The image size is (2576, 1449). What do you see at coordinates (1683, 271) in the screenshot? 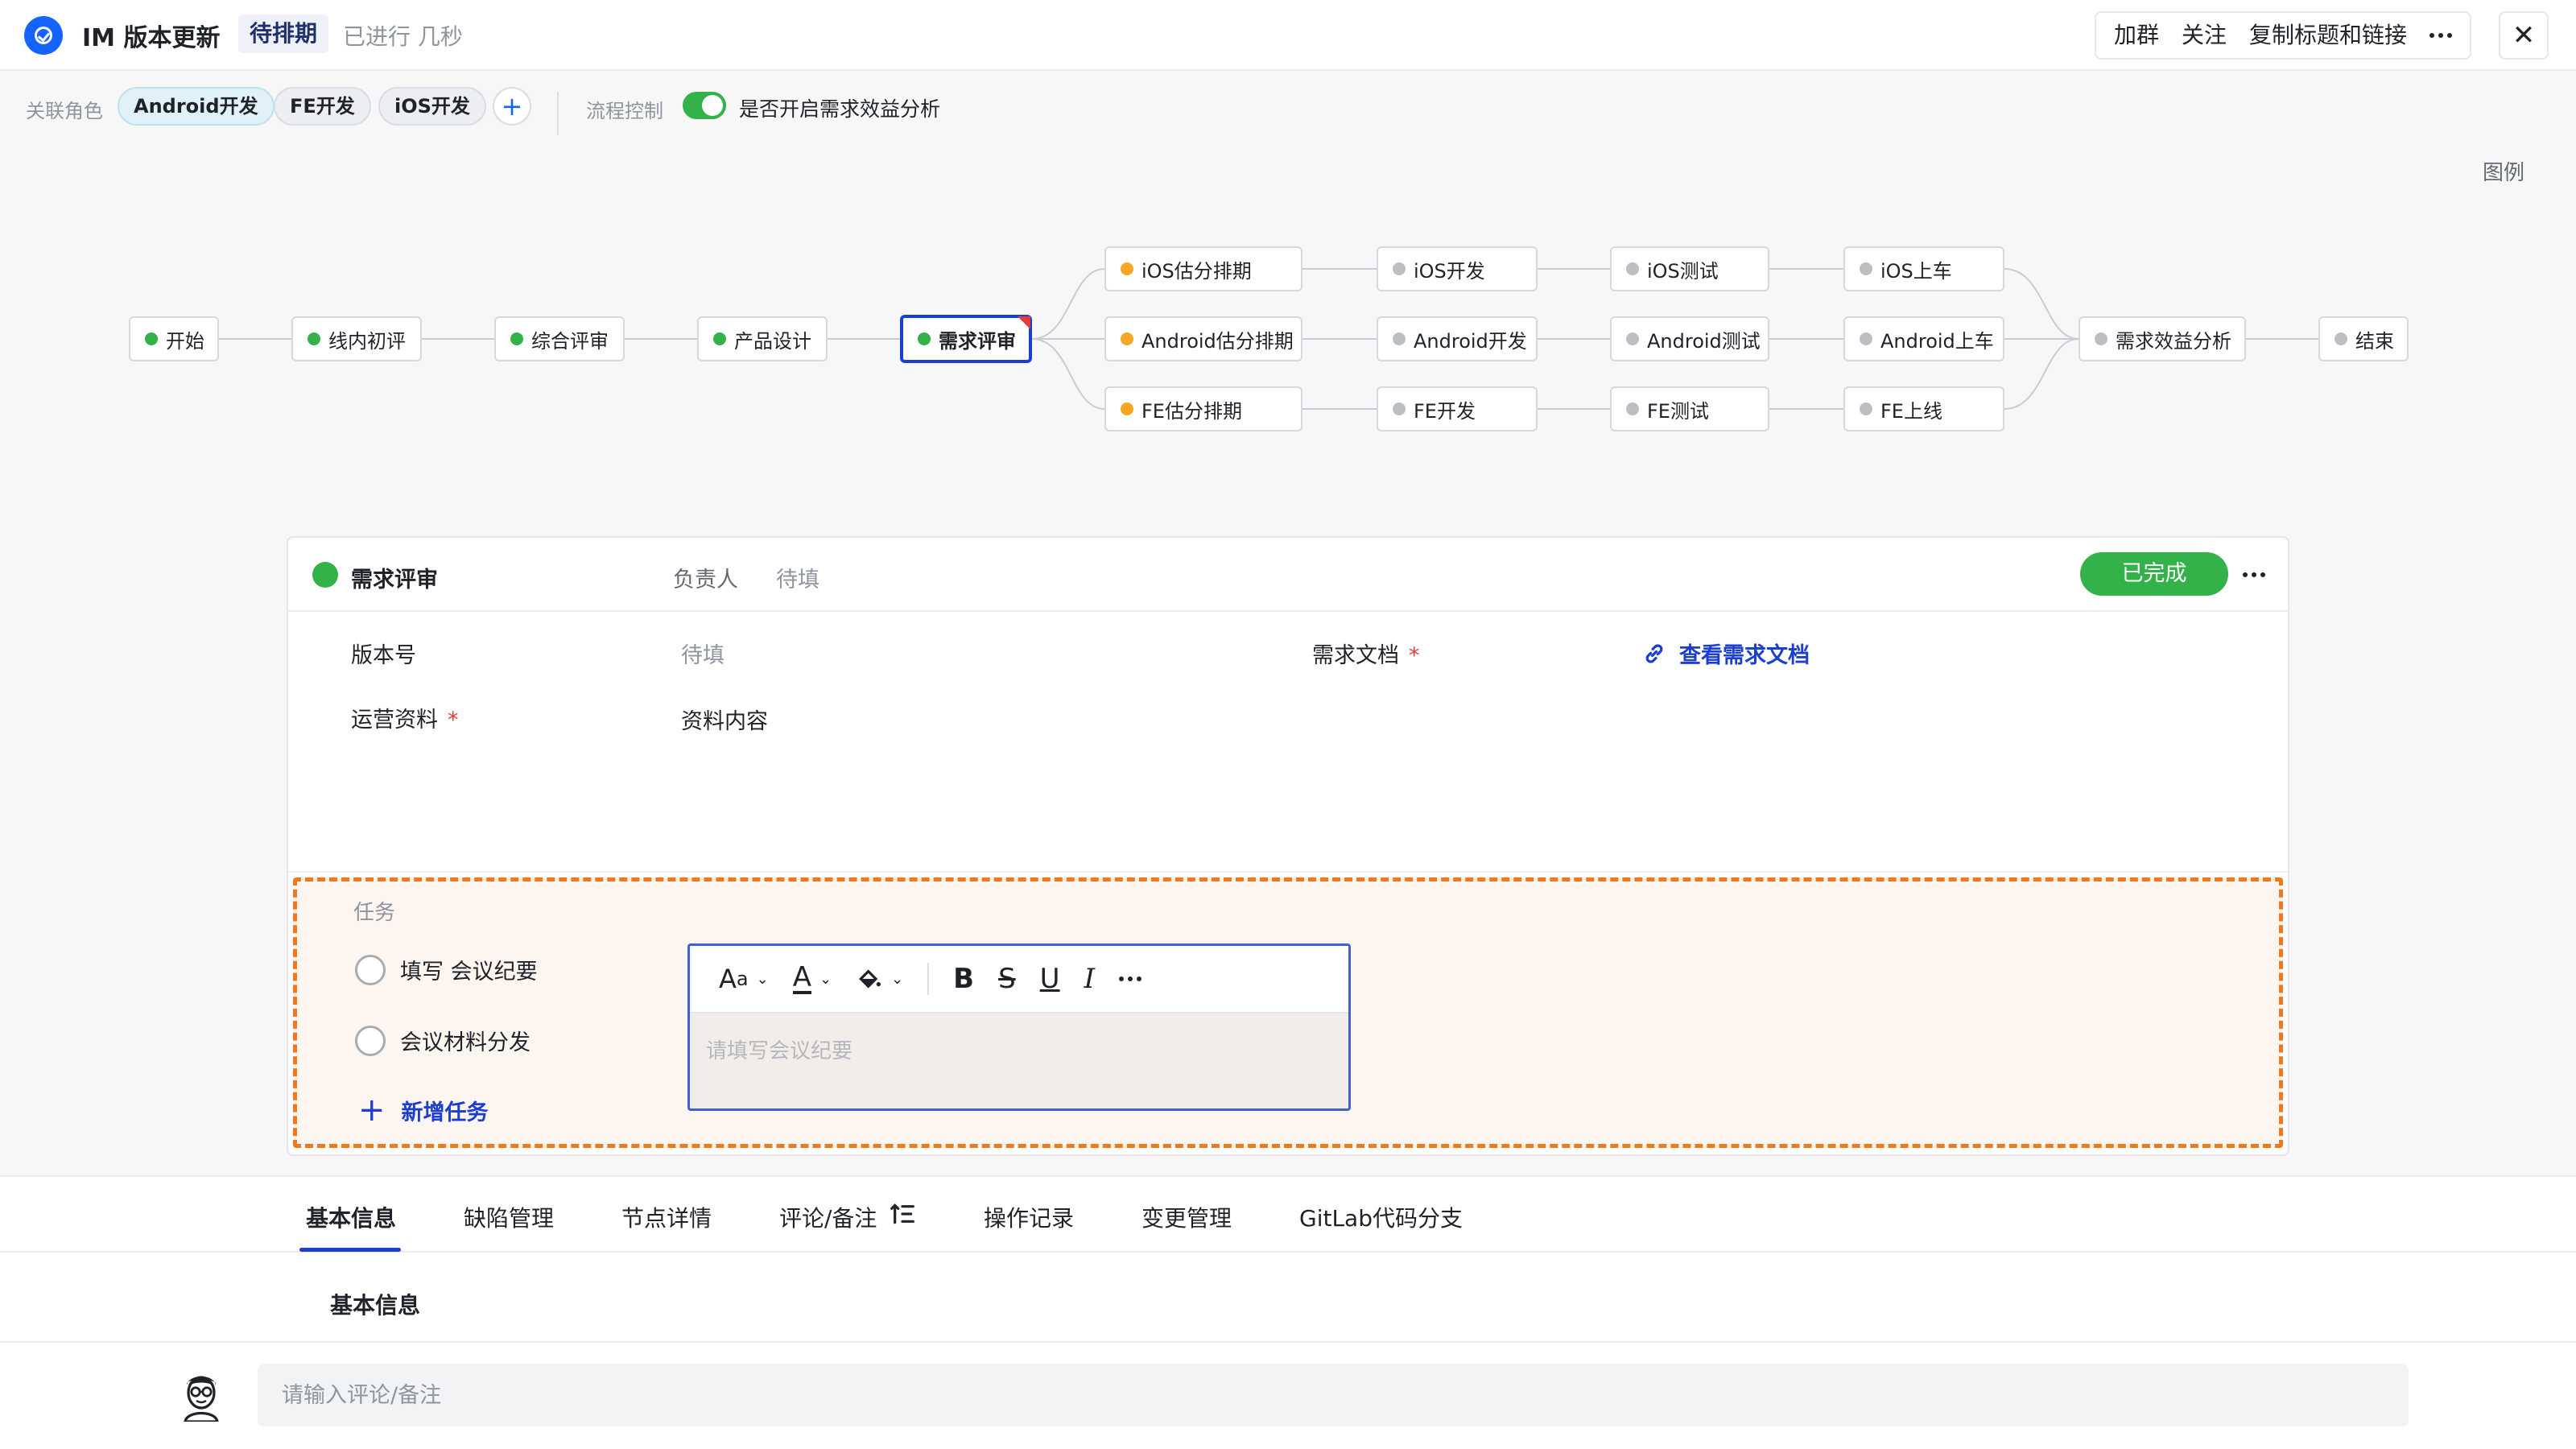
I see `flow-node-label: iOS测试` at bounding box center [1683, 271].